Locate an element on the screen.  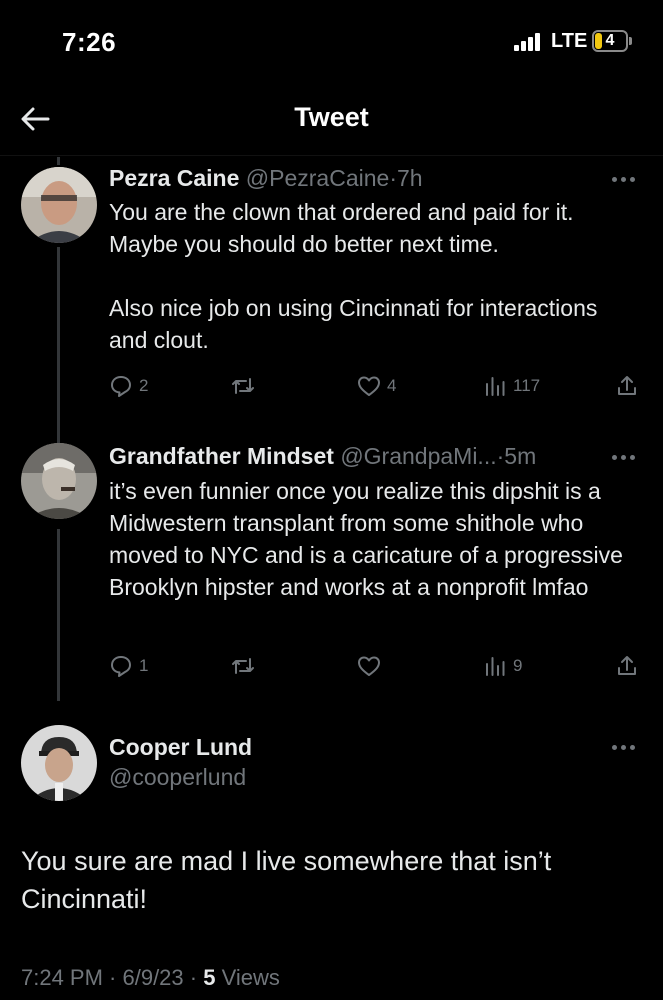
author-name: Pezra Caine is located at coordinates (174, 178).